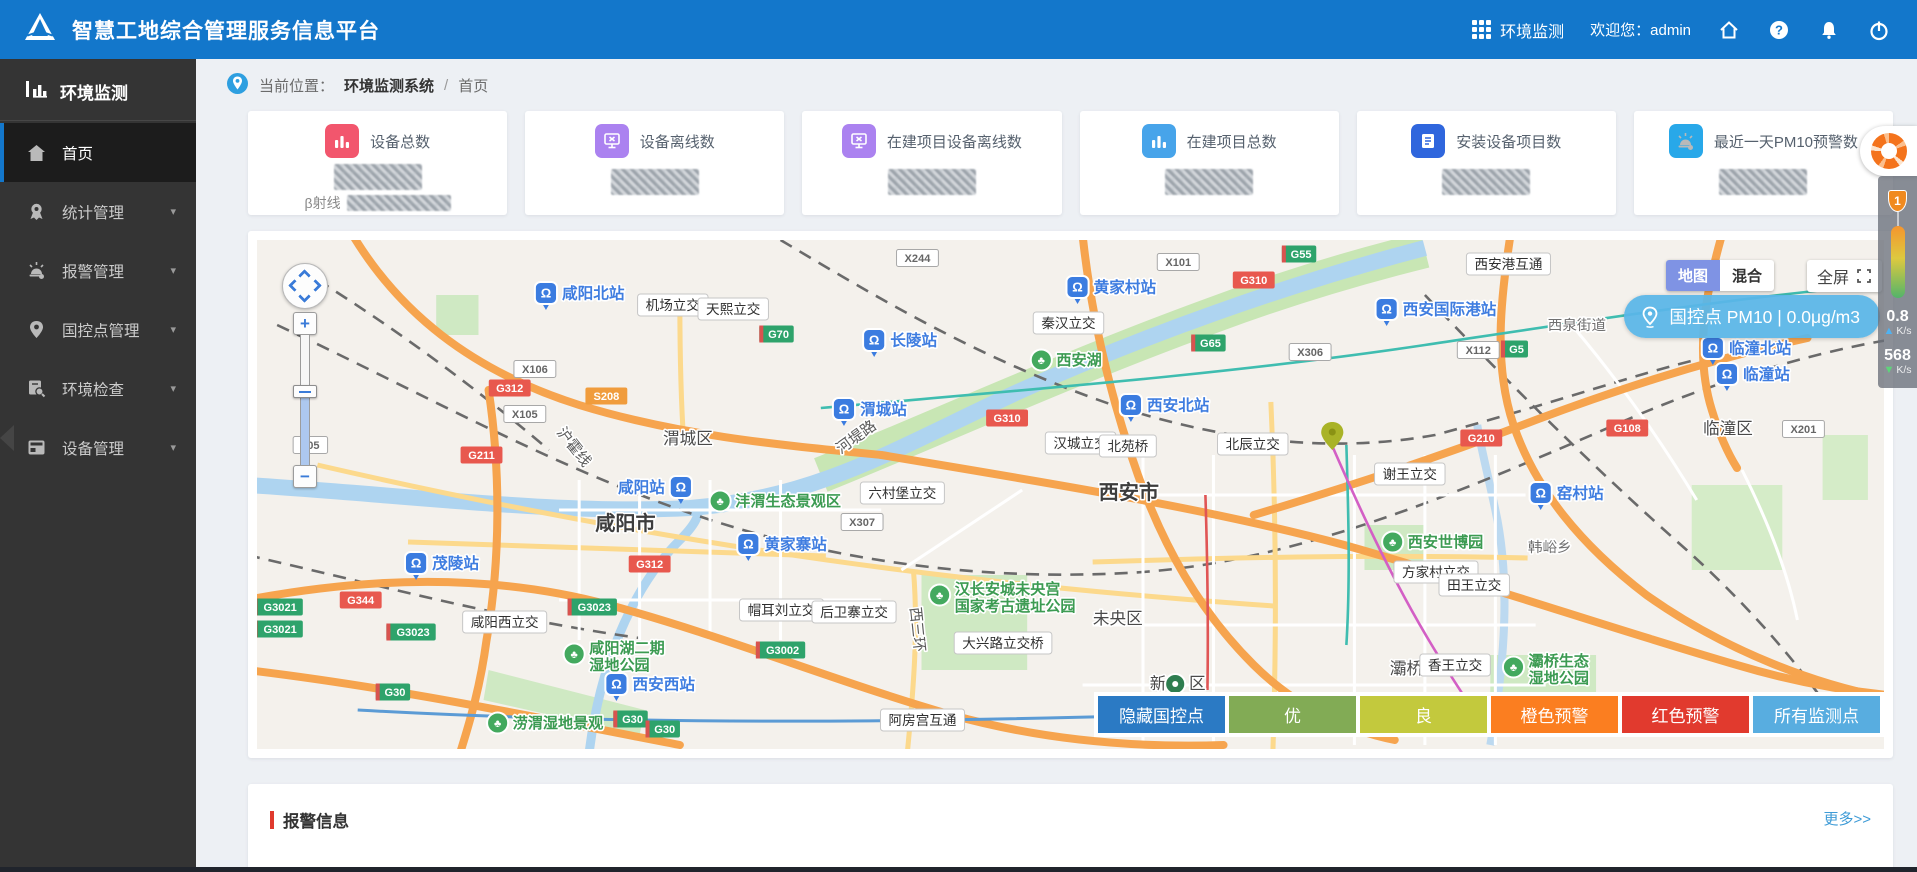 This screenshot has height=872, width=1917. I want to click on junction-label-text: 六村堡立交, so click(902, 493).